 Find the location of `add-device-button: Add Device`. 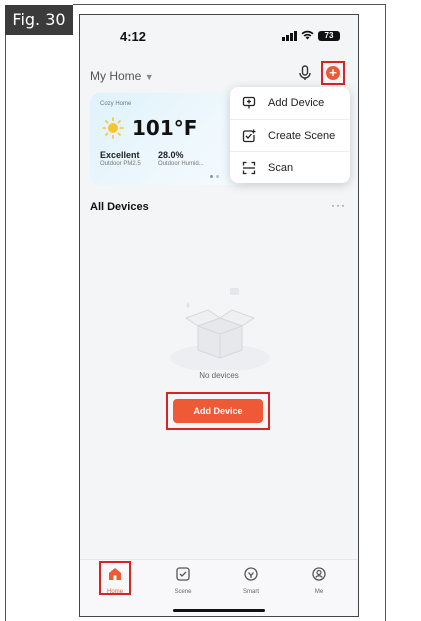

add-device-button: Add Device is located at coordinates (218, 411).